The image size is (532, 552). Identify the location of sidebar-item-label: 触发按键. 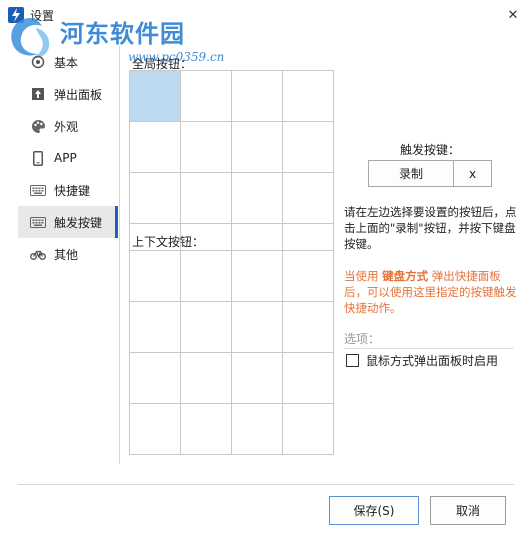
(78, 222).